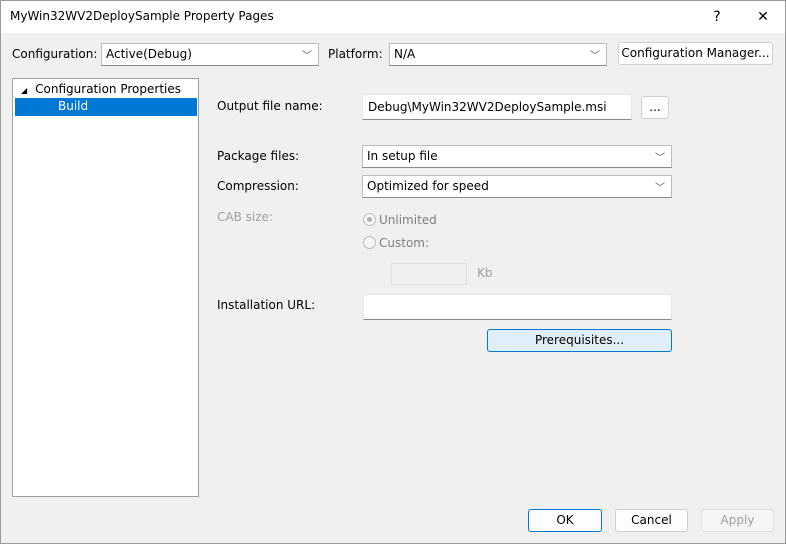 The image size is (786, 544). What do you see at coordinates (498, 54) in the screenshot?
I see `platform-combo: N/A ﹀` at bounding box center [498, 54].